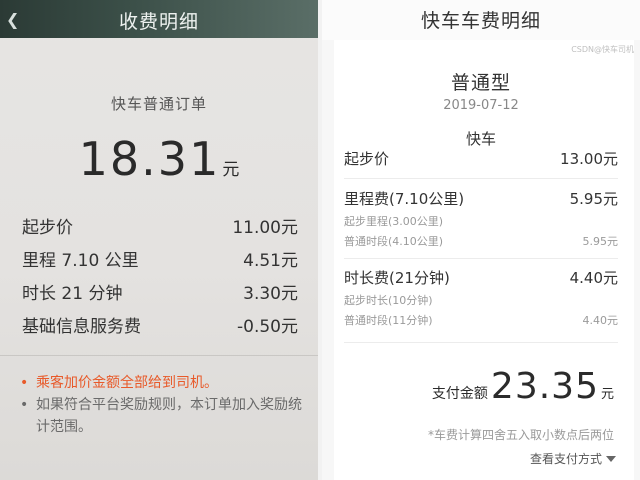 Image resolution: width=640 pixels, height=480 pixels. I want to click on pay-label: 支付金额, so click(459, 394).